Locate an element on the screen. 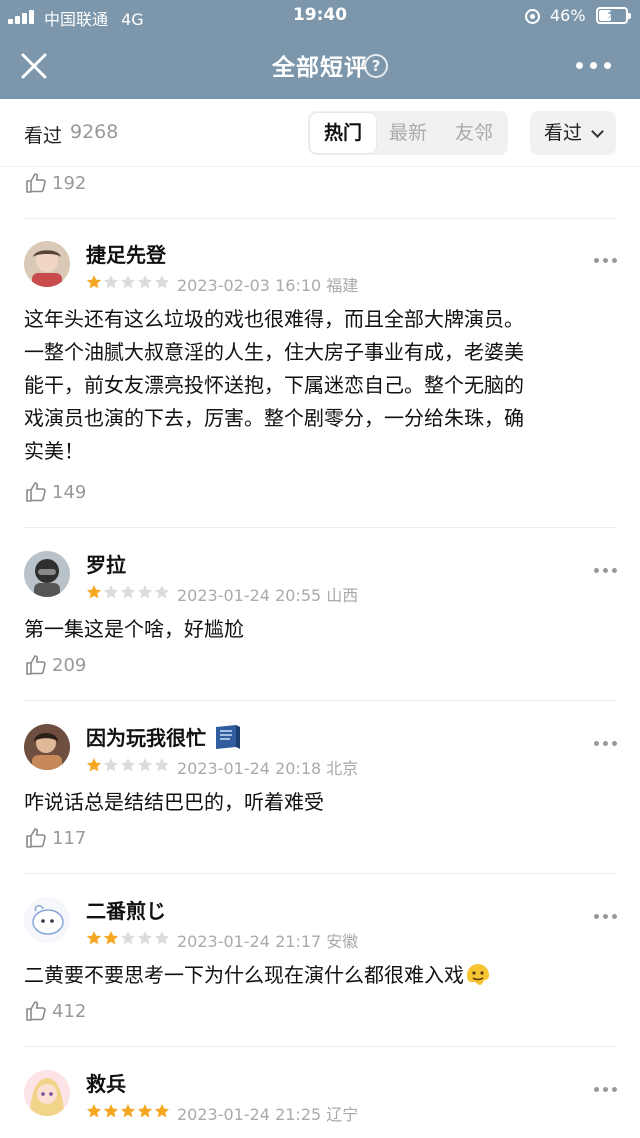  clock: 19:40 is located at coordinates (320, 15).